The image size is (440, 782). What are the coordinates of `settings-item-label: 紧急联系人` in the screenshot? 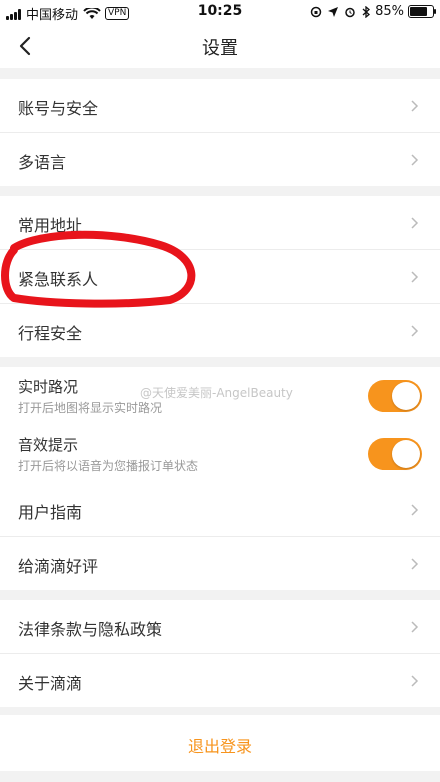 It's located at (58, 279).